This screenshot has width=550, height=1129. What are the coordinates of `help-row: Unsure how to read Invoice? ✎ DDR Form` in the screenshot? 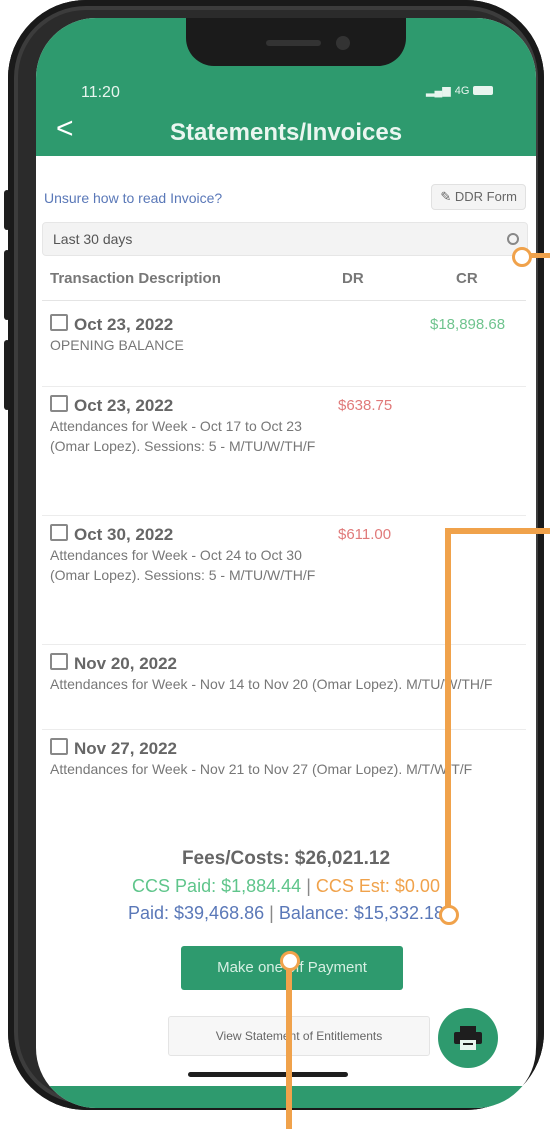 It's located at (286, 199).